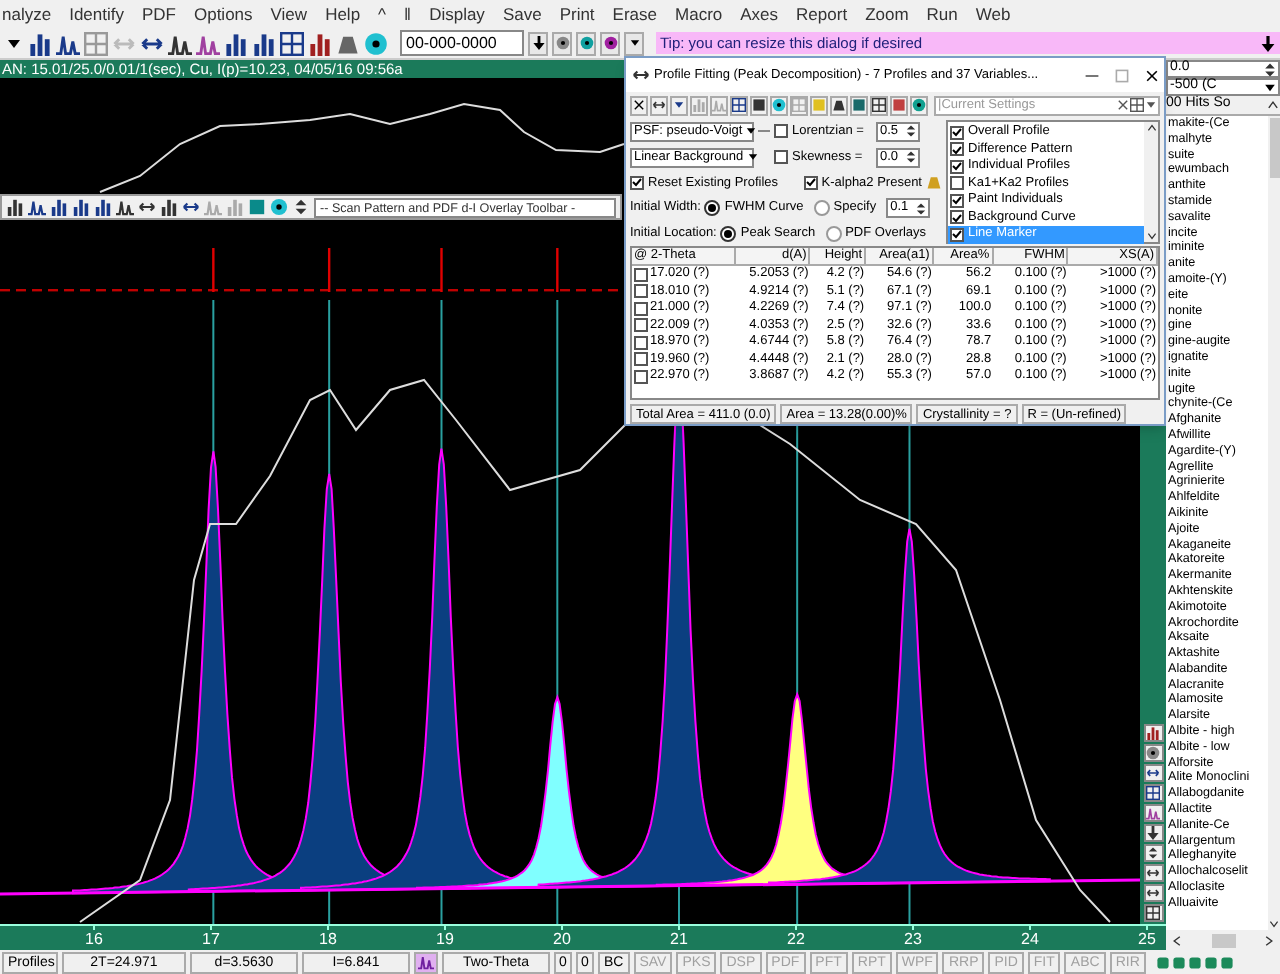 Image resolution: width=1280 pixels, height=974 pixels. What do you see at coordinates (822, 14) in the screenshot?
I see `menu-item: Report` at bounding box center [822, 14].